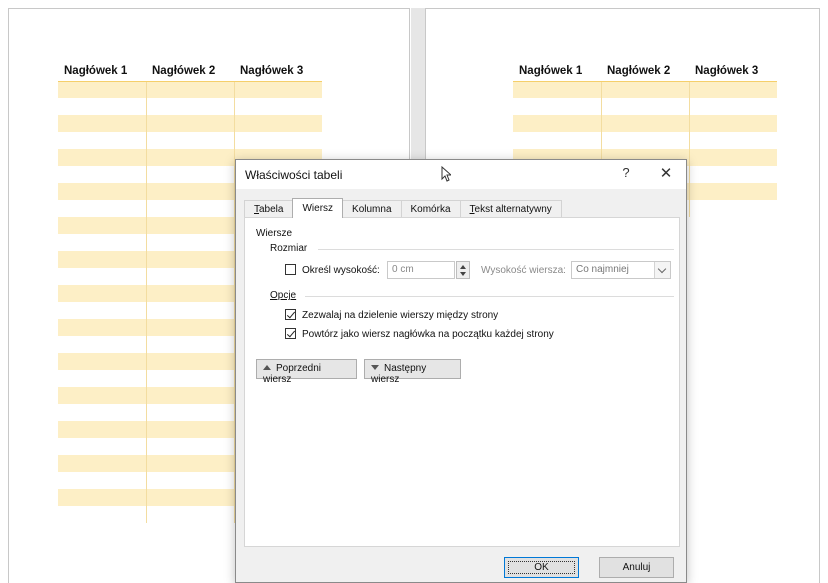 Image resolution: width=828 pixels, height=583 pixels. I want to click on height-spinner, so click(463, 270).